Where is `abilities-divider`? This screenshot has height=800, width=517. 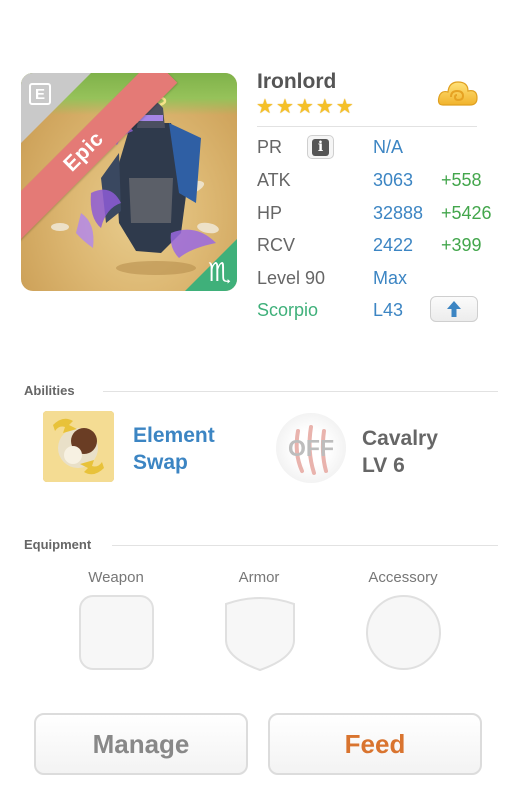
abilities-divider is located at coordinates (300, 391).